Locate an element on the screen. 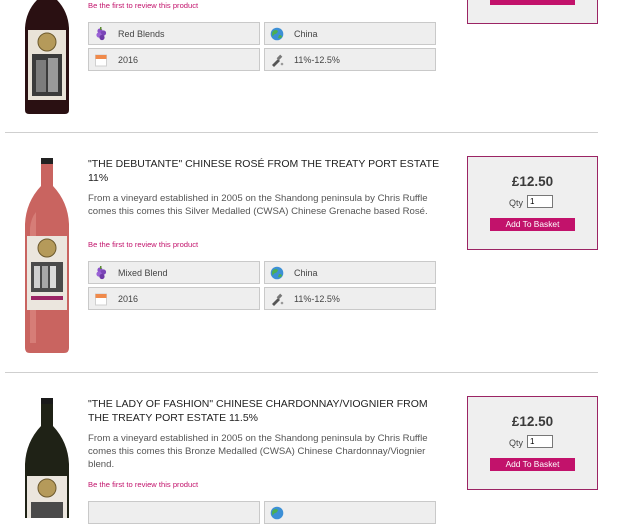 The width and height of the screenshot is (621, 524). attr-style-label: Red Blends is located at coordinates (141, 34).